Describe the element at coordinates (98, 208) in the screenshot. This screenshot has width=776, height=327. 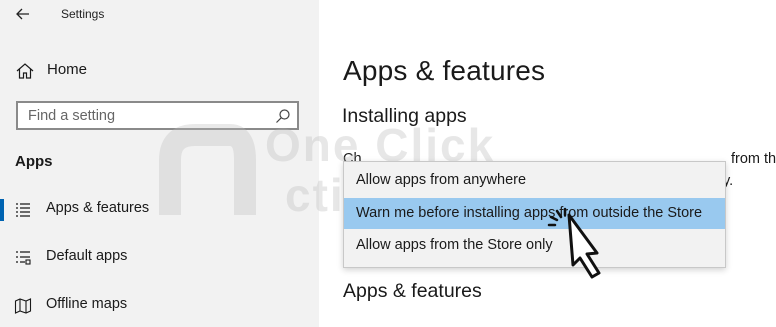
I see `sidebar-item-label: Apps & features` at that location.